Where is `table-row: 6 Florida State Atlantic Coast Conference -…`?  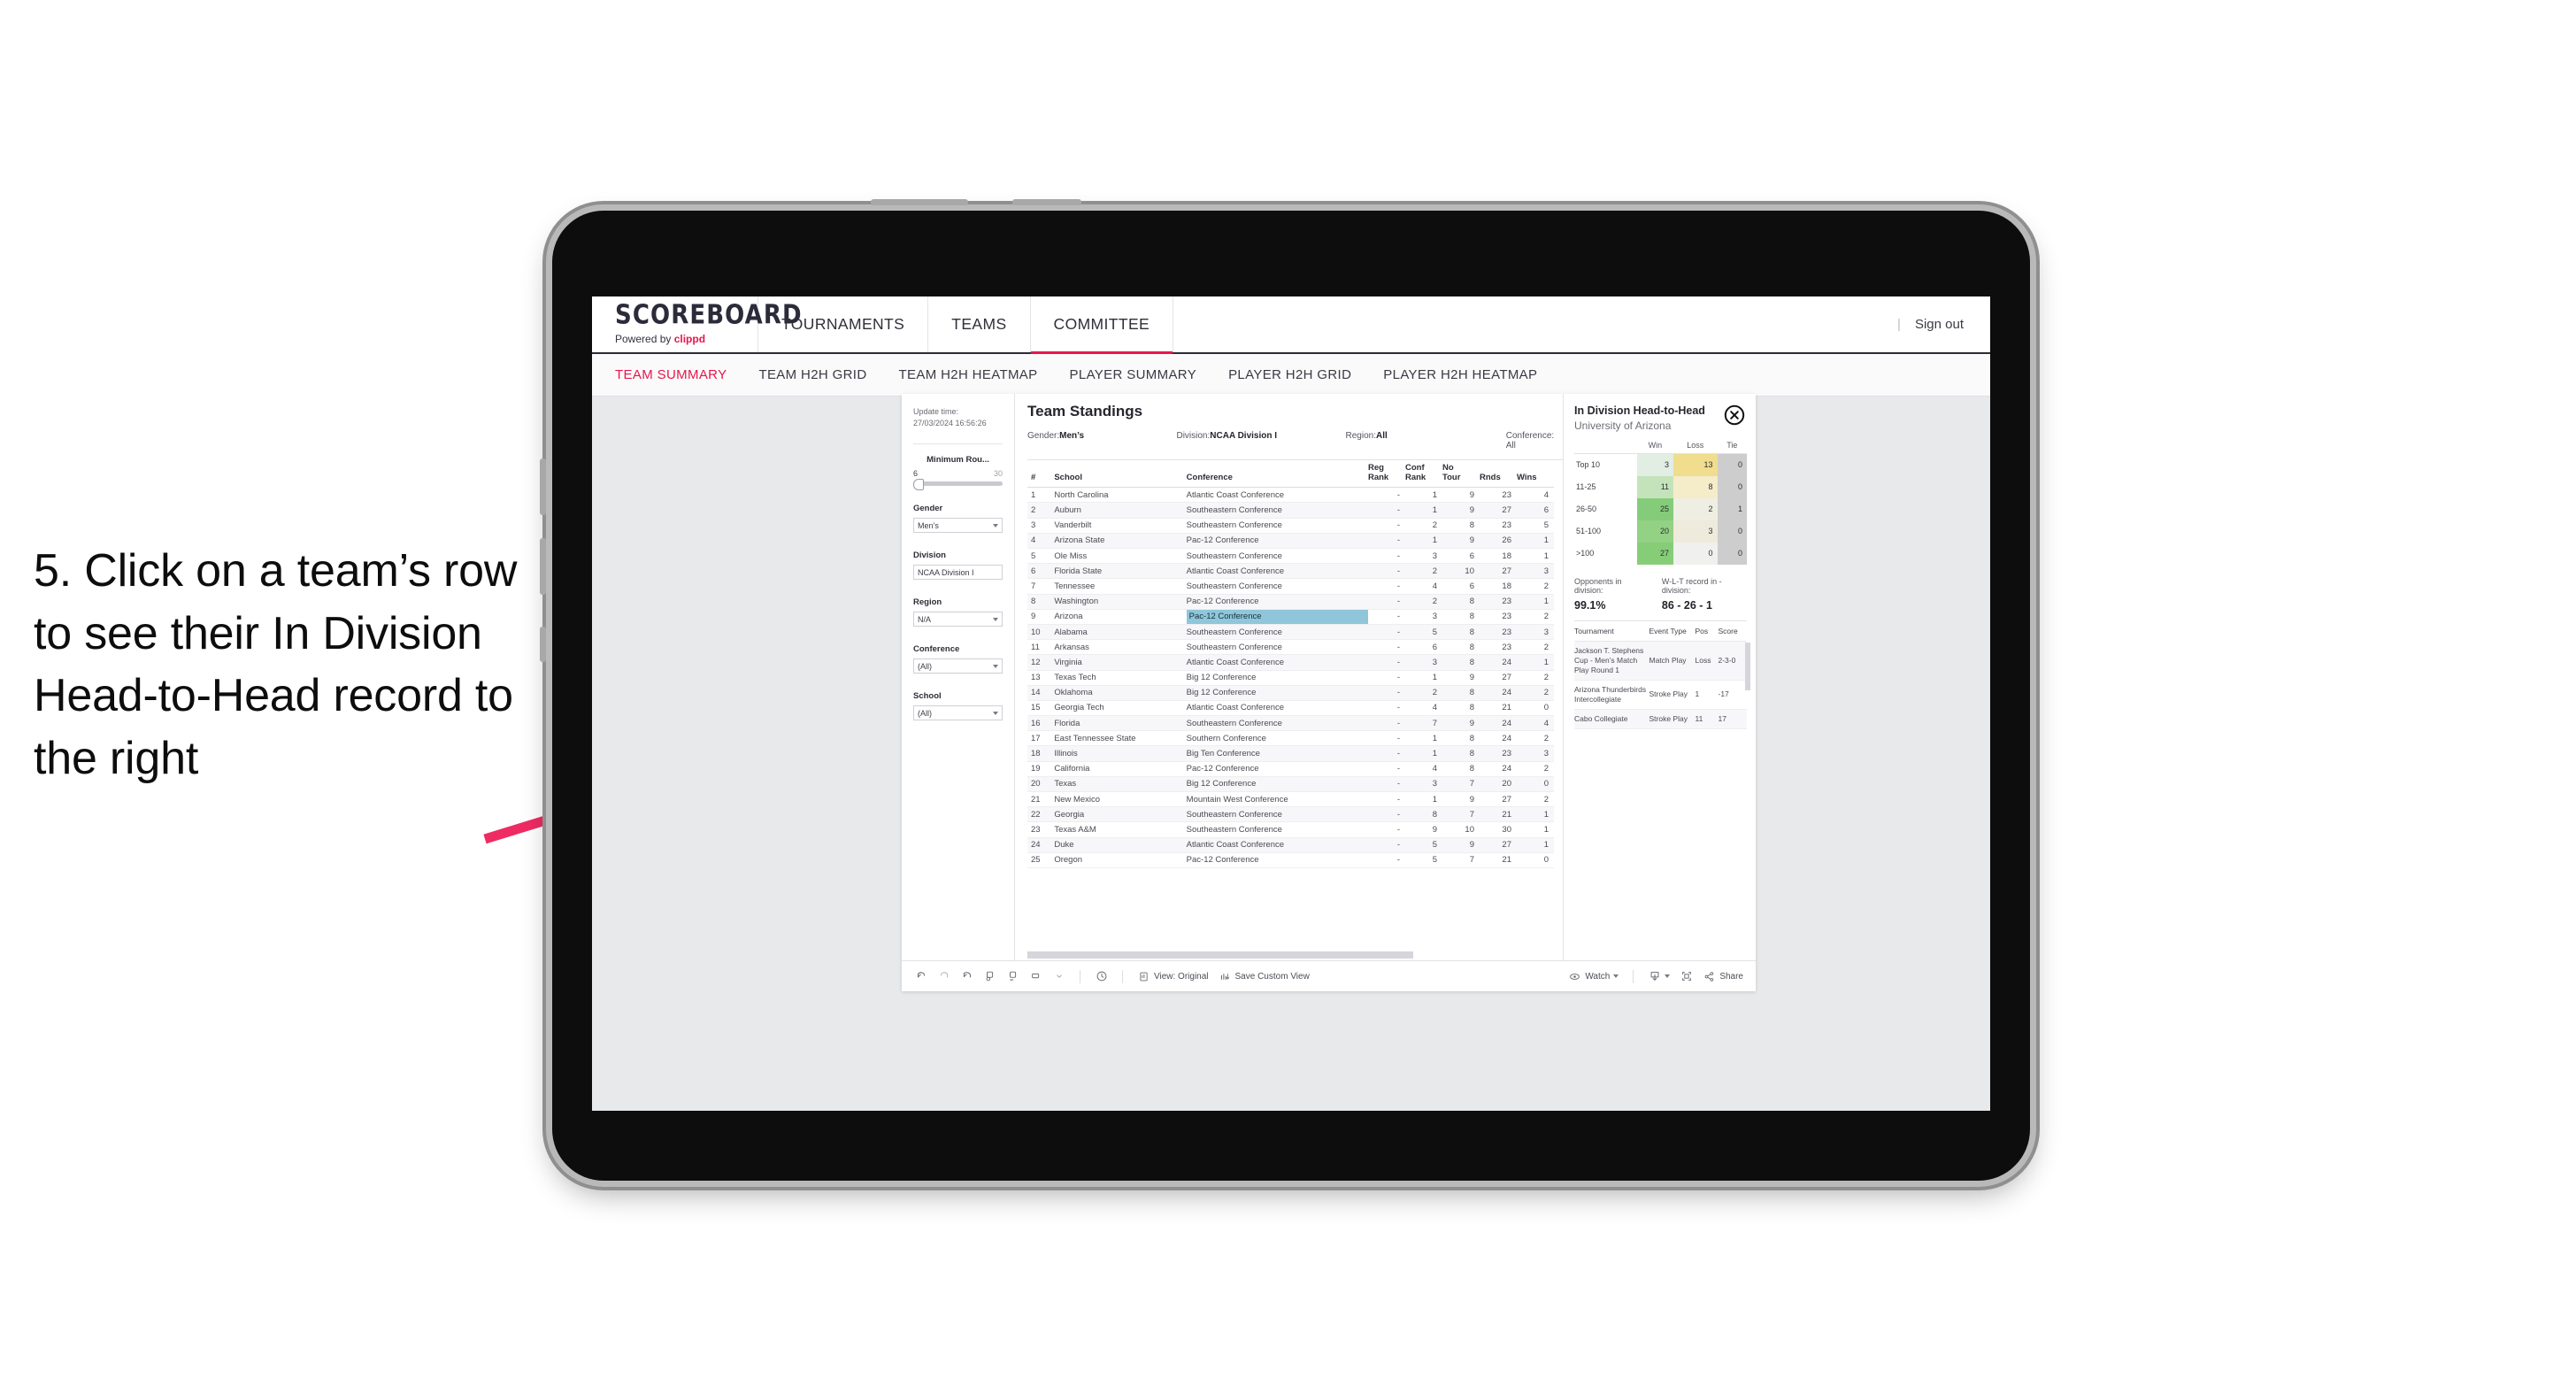 table-row: 6 Florida State Atlantic Coast Conference -… is located at coordinates (1290, 572).